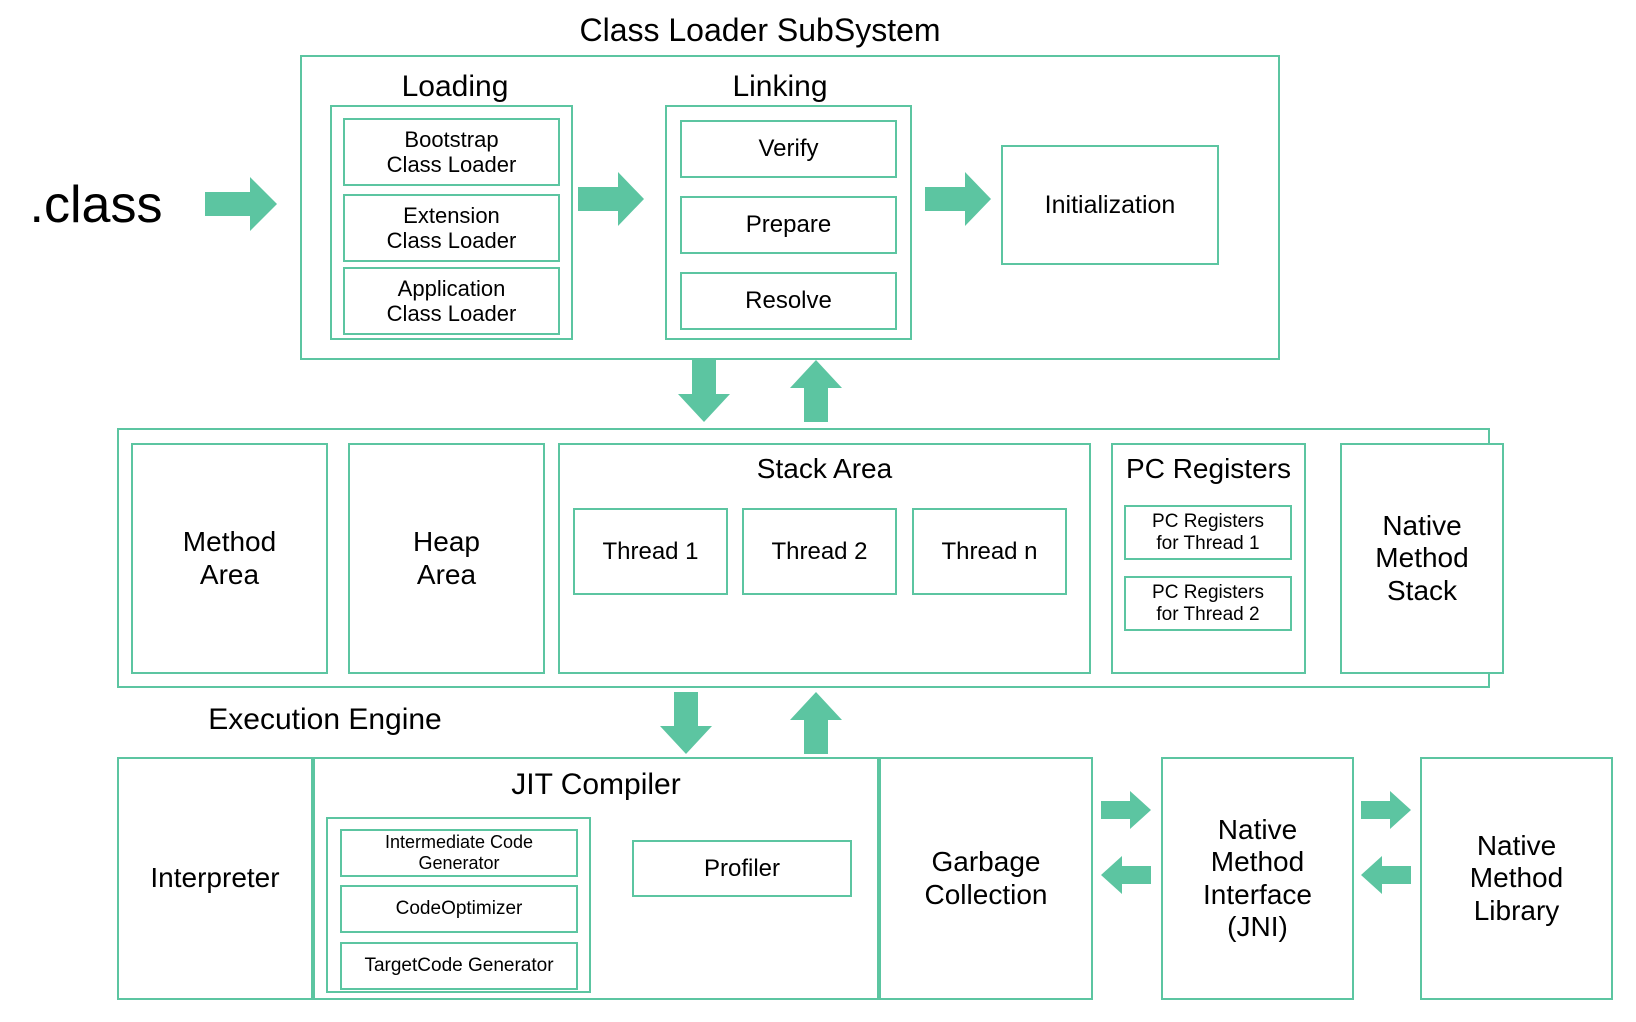 The height and width of the screenshot is (1022, 1636). Describe the element at coordinates (780, 86) in the screenshot. I see `linking-title: Linking` at that location.